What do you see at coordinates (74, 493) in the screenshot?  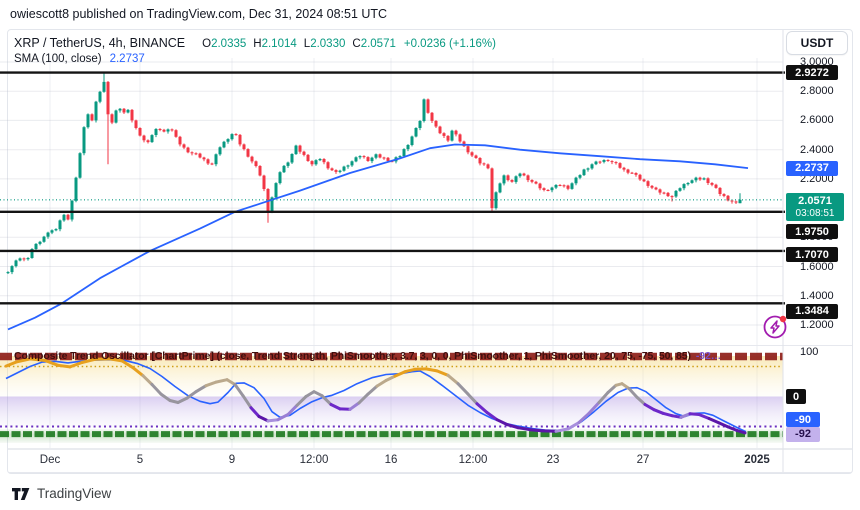 I see `tradingview-brand-text: TradingView` at bounding box center [74, 493].